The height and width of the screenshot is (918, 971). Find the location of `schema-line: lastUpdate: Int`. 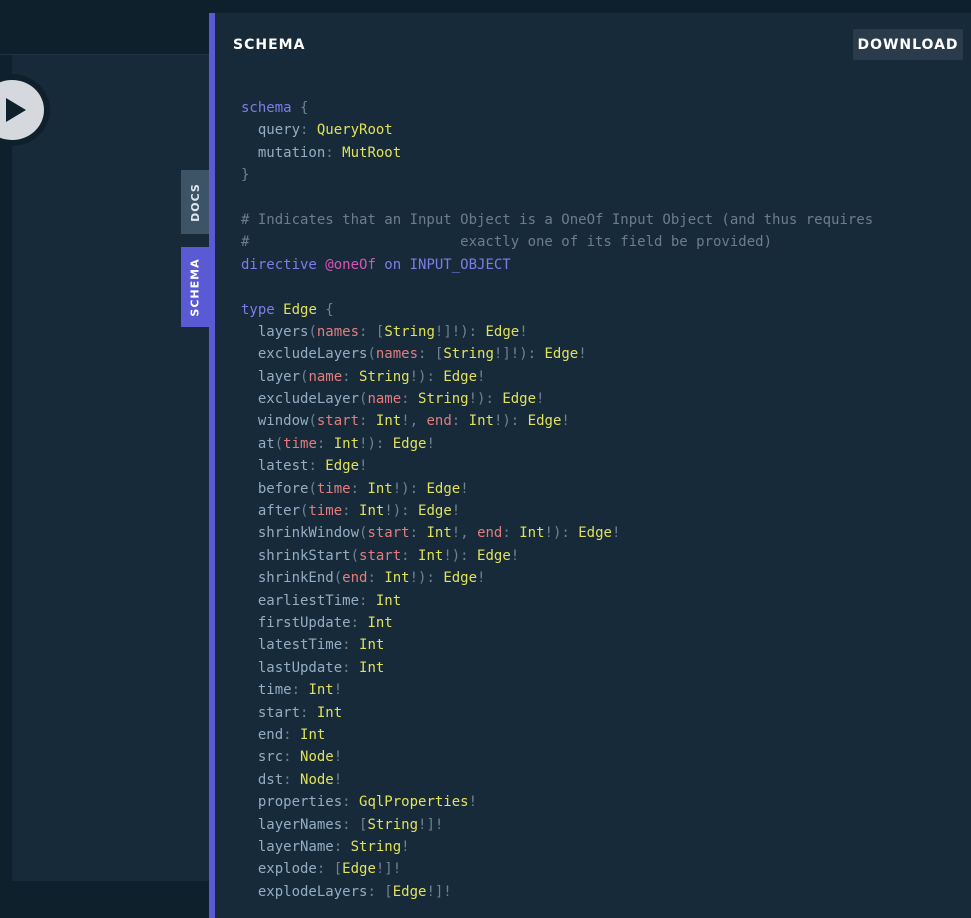

schema-line: lastUpdate: Int is located at coordinates (557, 668).